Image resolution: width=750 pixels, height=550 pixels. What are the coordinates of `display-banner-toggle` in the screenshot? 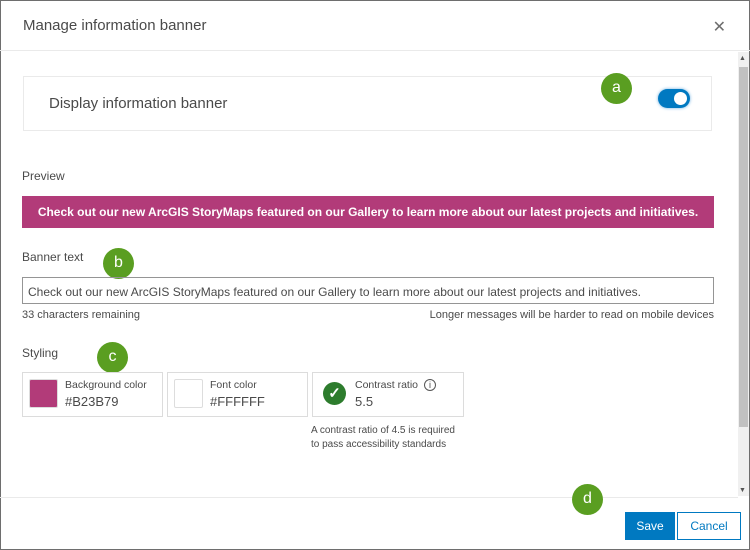 It's located at (674, 98).